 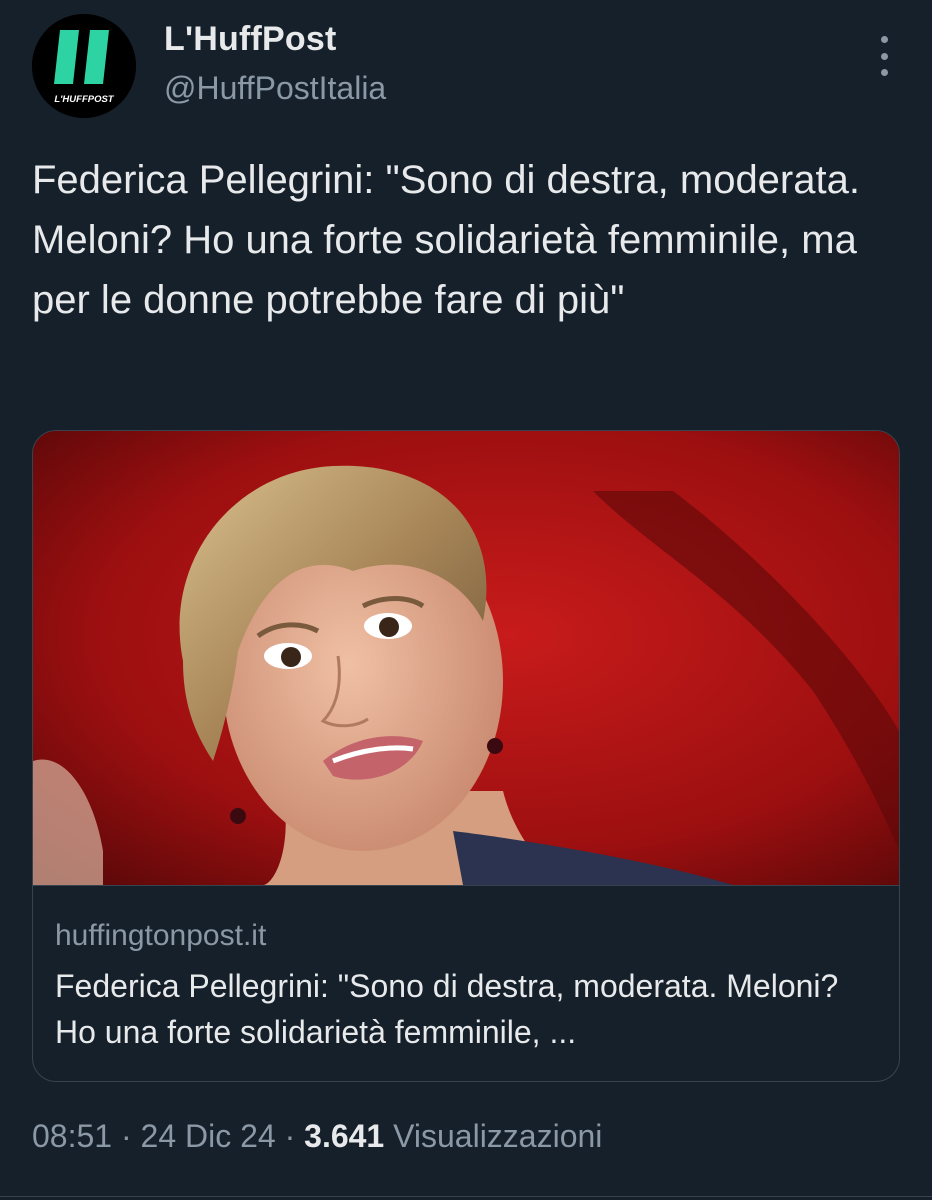 What do you see at coordinates (208, 1136) in the screenshot?
I see `tweet-date: 24 Dic 24` at bounding box center [208, 1136].